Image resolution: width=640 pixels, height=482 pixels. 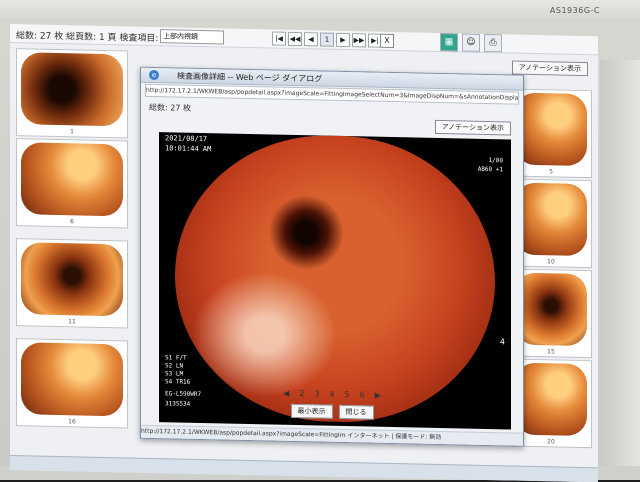 I want to click on thumbnail: 11, so click(x=72, y=283).